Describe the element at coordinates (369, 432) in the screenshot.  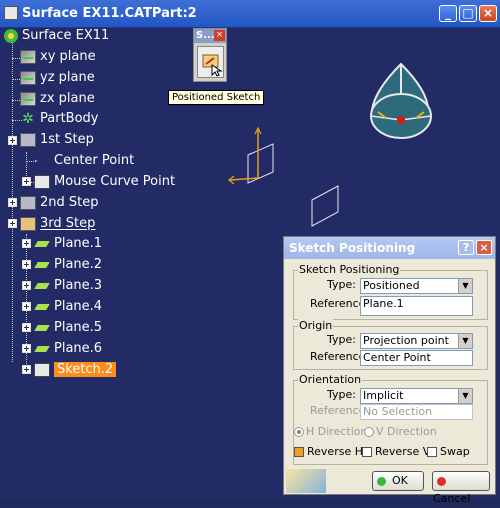
I see `v-direction-radio` at that location.